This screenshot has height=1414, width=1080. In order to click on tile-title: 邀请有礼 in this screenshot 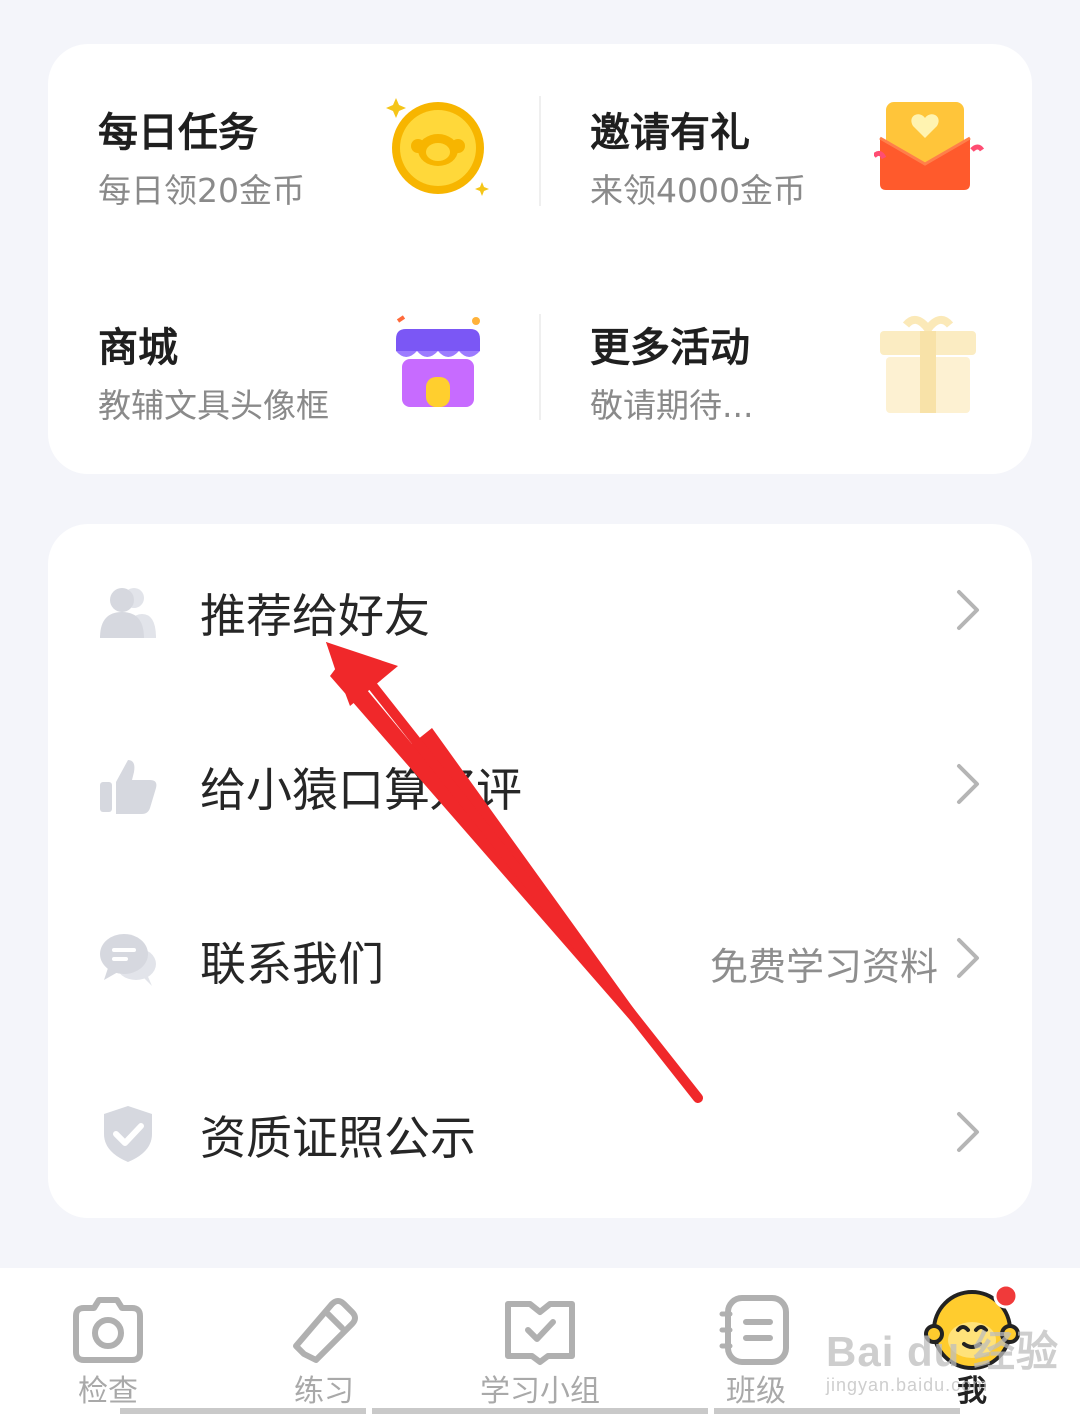, I will do `click(670, 133)`.